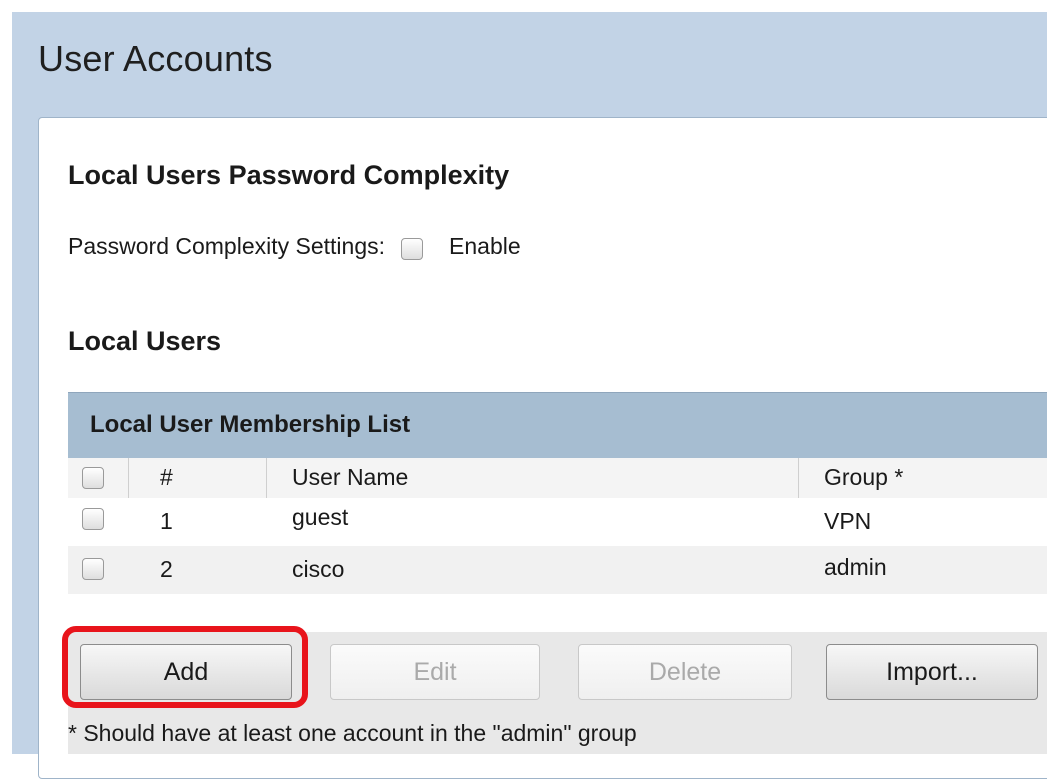  What do you see at coordinates (855, 567) in the screenshot?
I see `row-group: admin` at bounding box center [855, 567].